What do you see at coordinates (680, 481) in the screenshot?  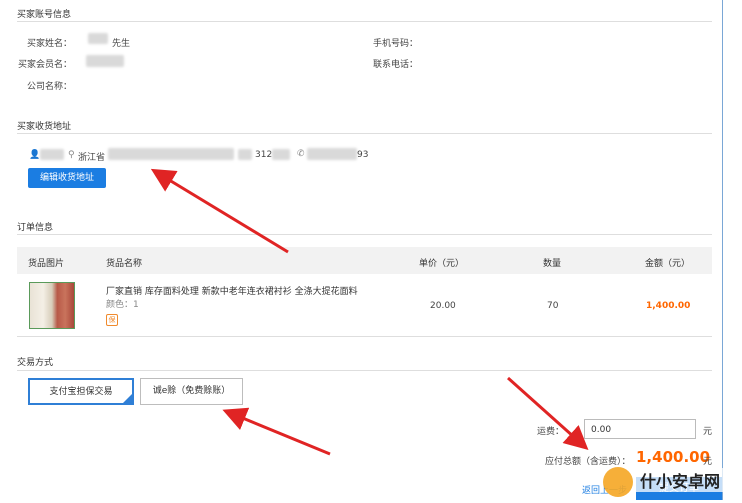 I see `svg-text: 什小安卓网` at bounding box center [680, 481].